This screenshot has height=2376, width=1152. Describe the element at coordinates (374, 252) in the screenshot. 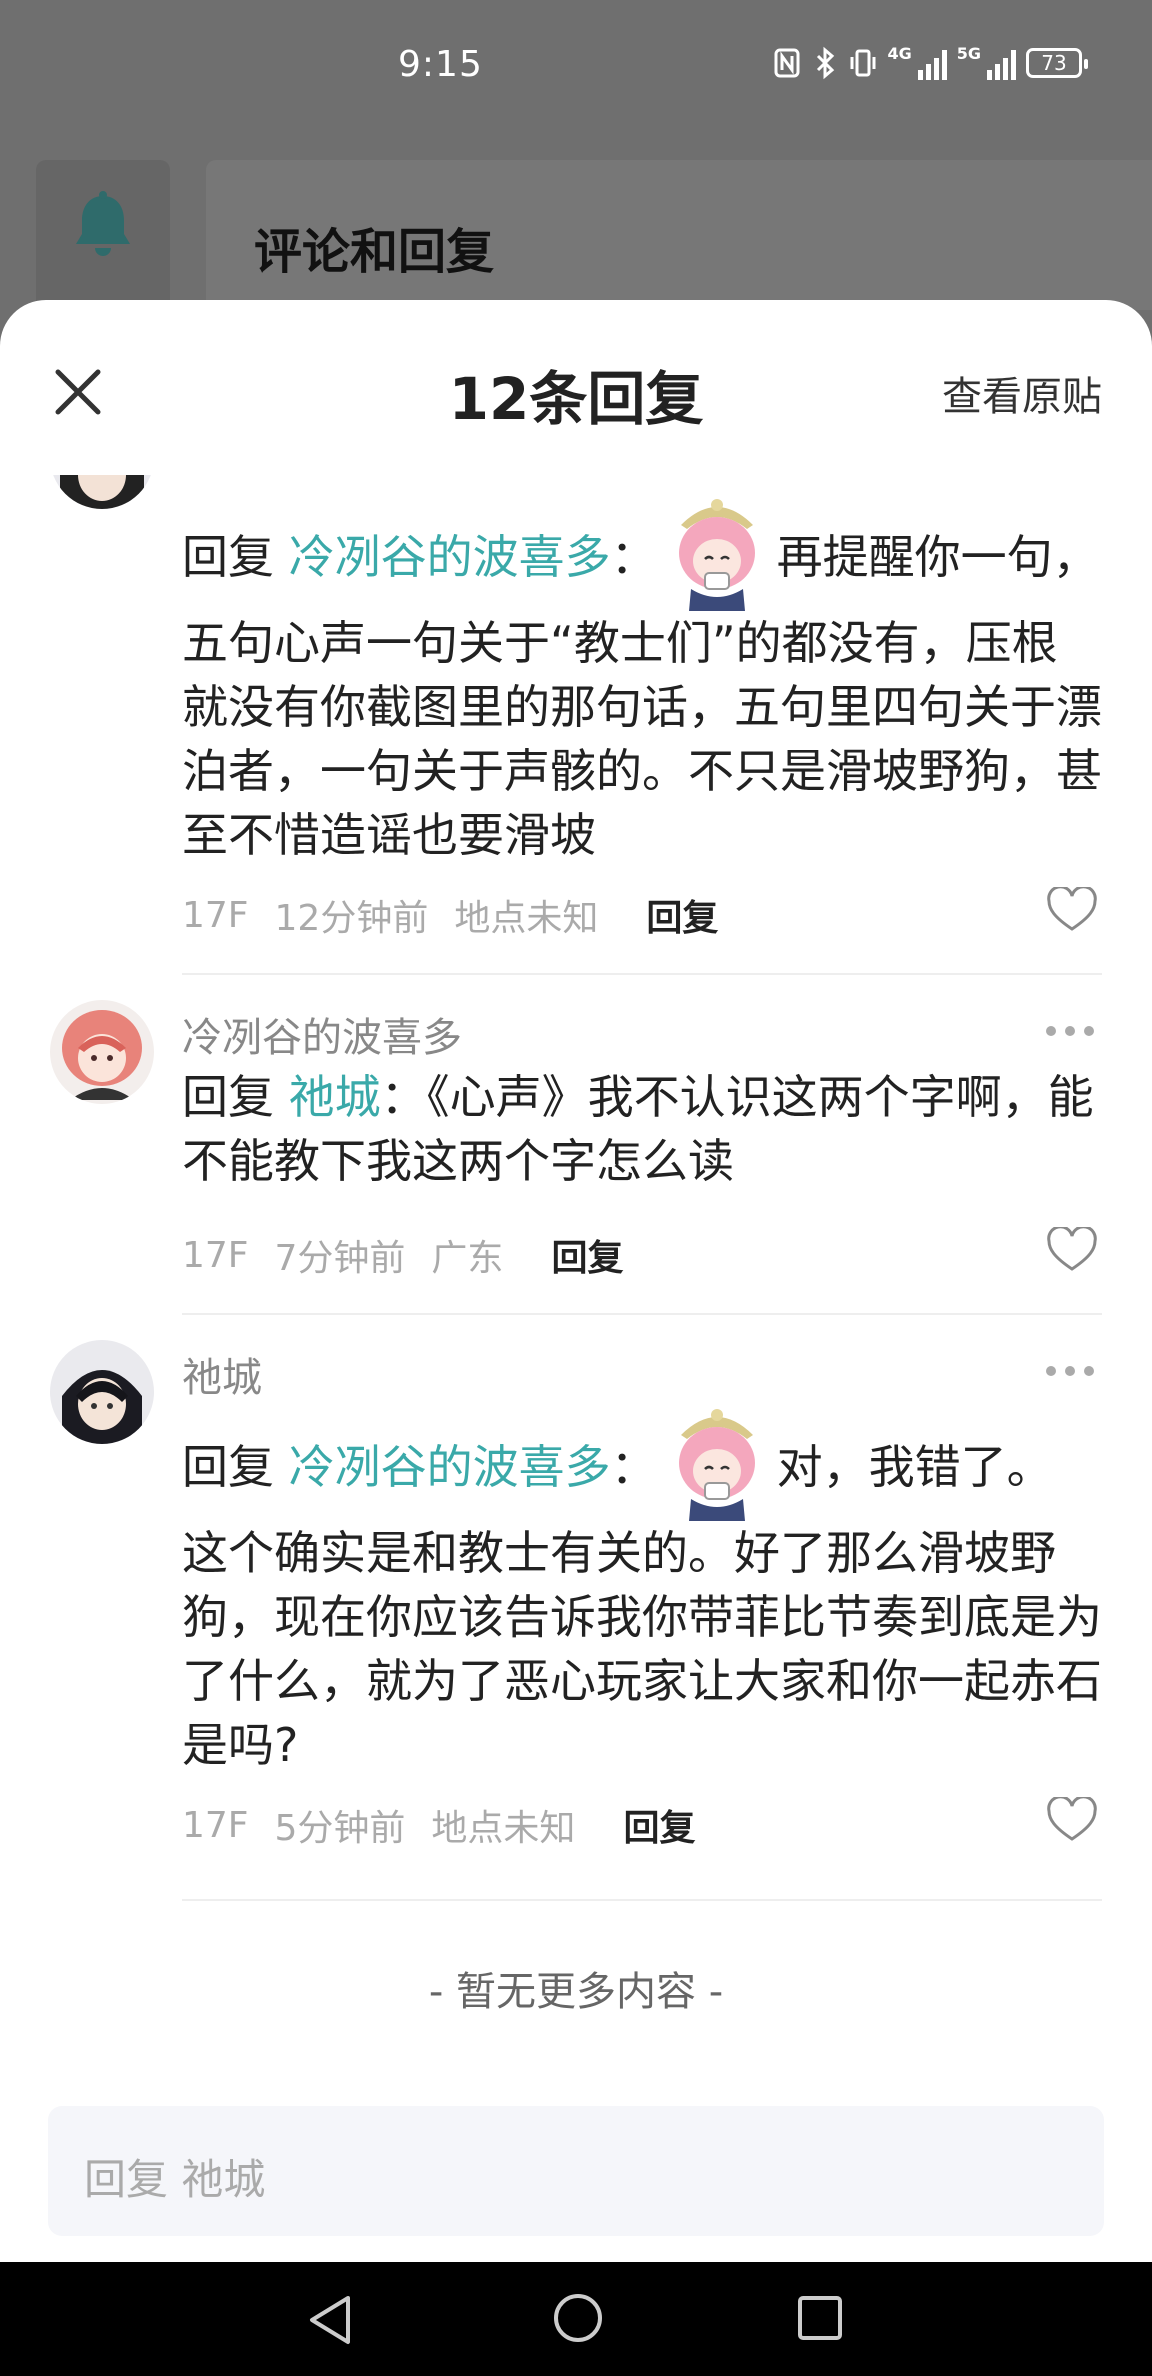

I see `background-title: 评论和回复` at that location.